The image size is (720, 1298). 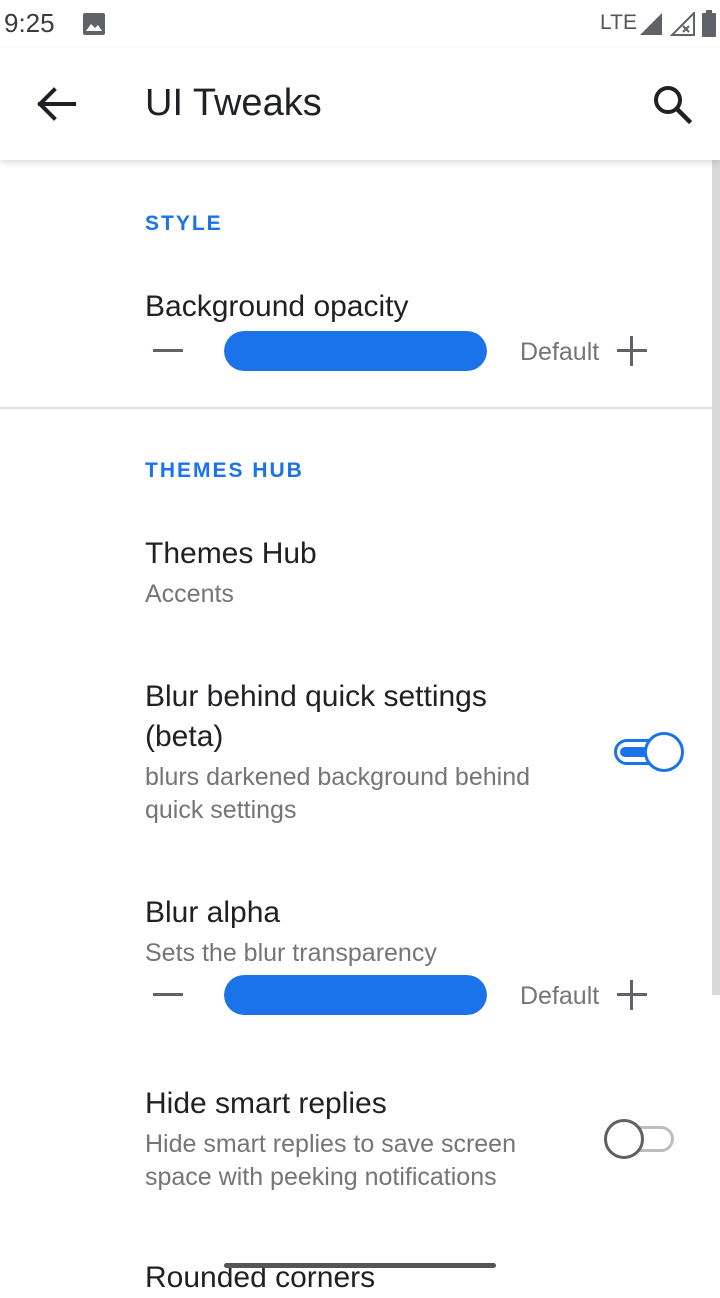 What do you see at coordinates (213, 912) in the screenshot?
I see `blur-alpha-title: Blur alpha` at bounding box center [213, 912].